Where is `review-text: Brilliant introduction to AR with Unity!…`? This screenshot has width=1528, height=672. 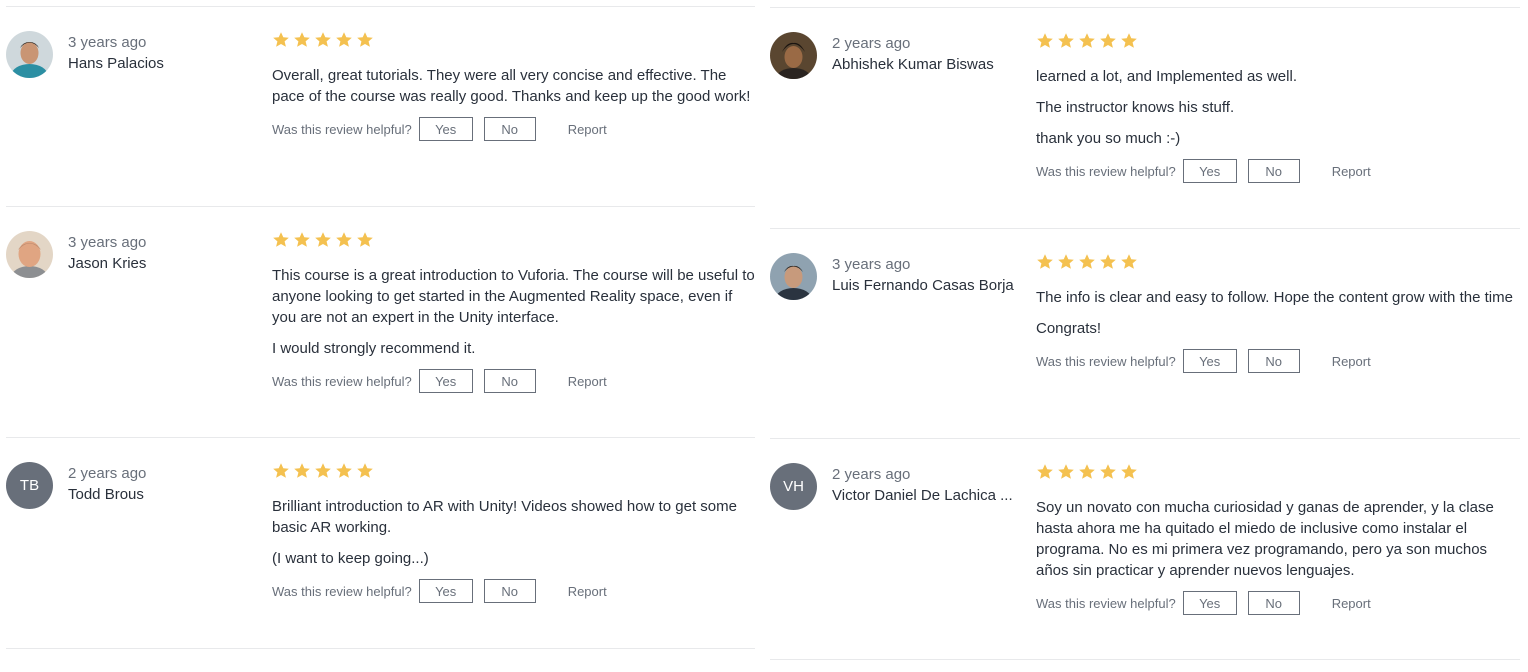
review-text: Brilliant introduction to AR with Unity!… is located at coordinates (504, 517).